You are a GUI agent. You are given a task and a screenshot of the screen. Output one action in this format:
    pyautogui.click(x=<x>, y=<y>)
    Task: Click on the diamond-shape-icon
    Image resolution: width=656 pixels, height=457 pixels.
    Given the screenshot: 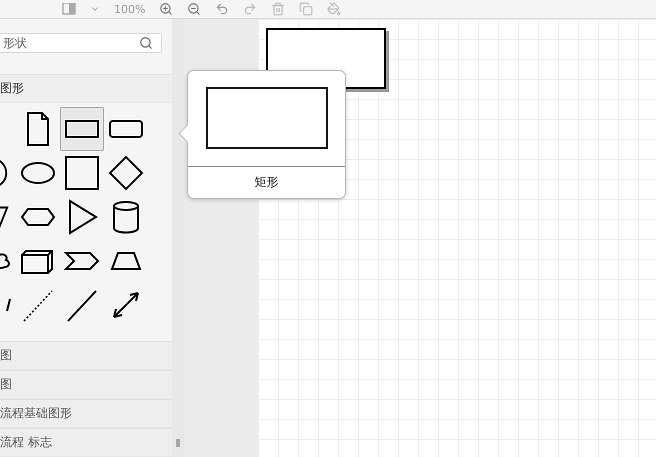 What is the action you would take?
    pyautogui.click(x=126, y=173)
    